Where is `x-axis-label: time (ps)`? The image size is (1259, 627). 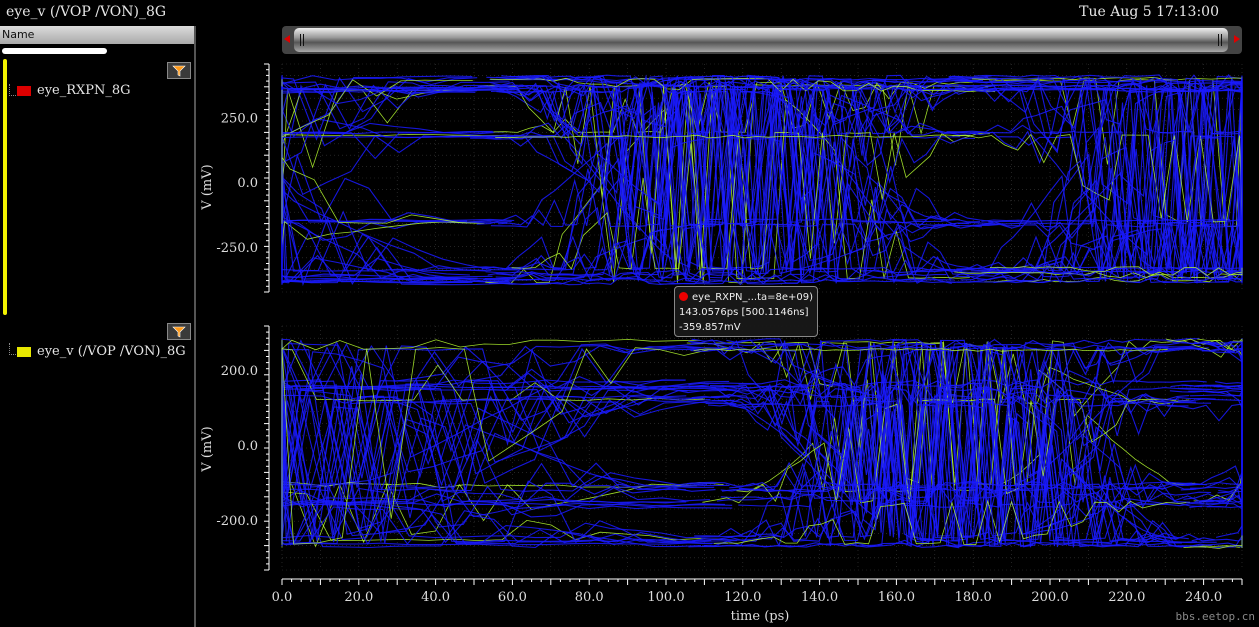 x-axis-label: time (ps) is located at coordinates (760, 616).